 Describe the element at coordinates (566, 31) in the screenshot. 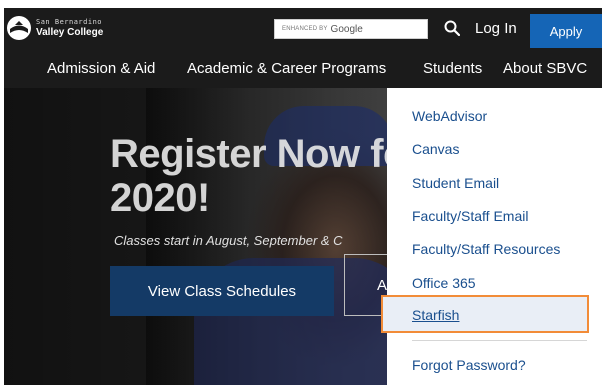

I see `apply-button: Apply` at that location.